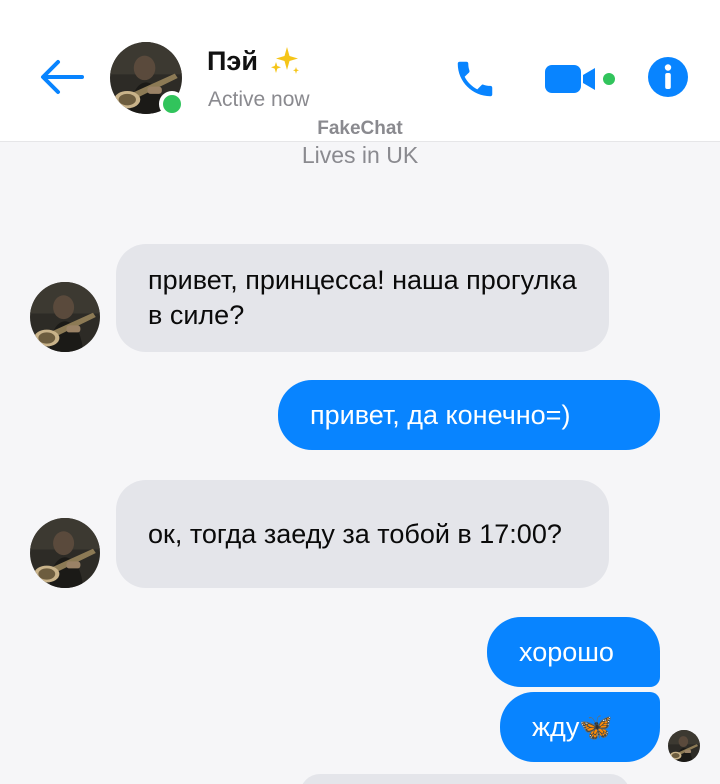 Image resolution: width=720 pixels, height=784 pixels. I want to click on call-button, so click(475, 79).